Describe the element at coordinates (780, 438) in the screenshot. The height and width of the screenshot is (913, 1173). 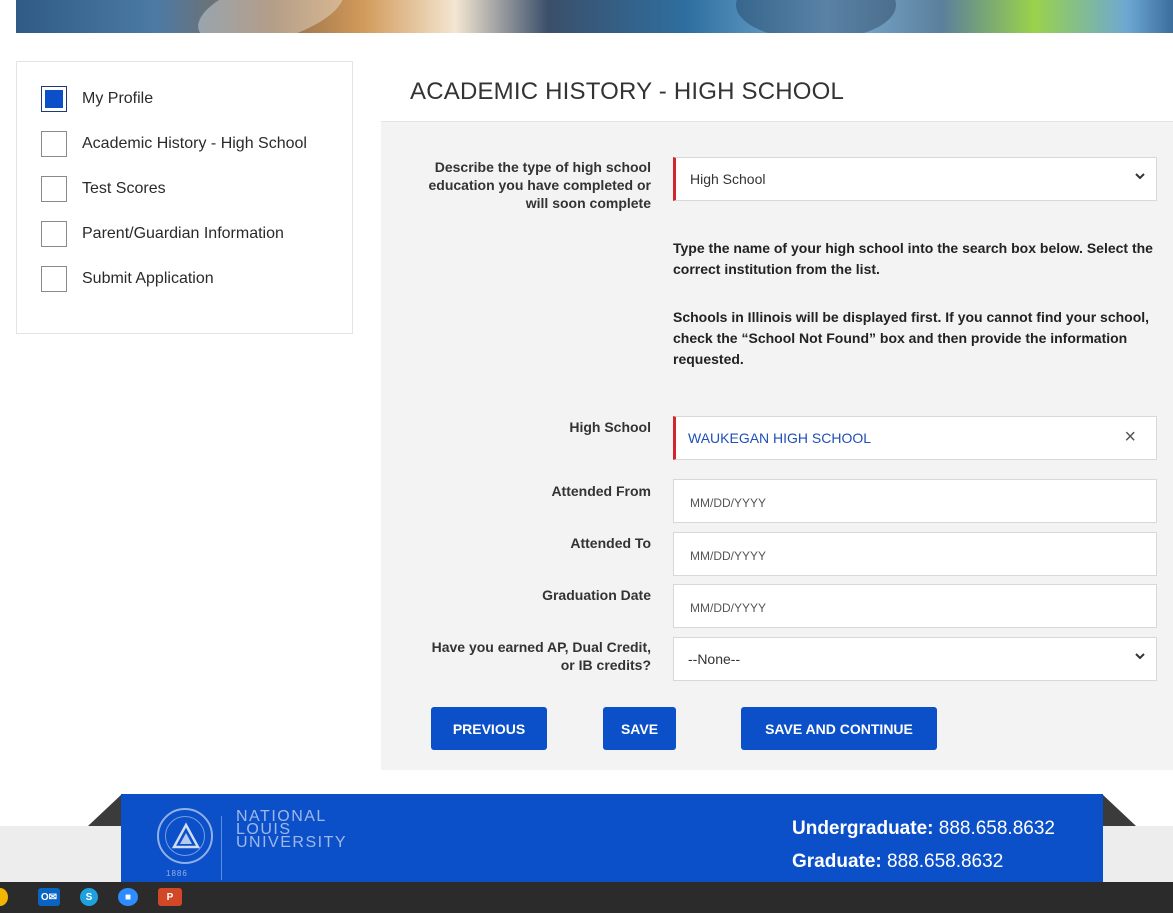
I see `high-school-value: WAUKEGAN HIGH SCHOOL` at that location.